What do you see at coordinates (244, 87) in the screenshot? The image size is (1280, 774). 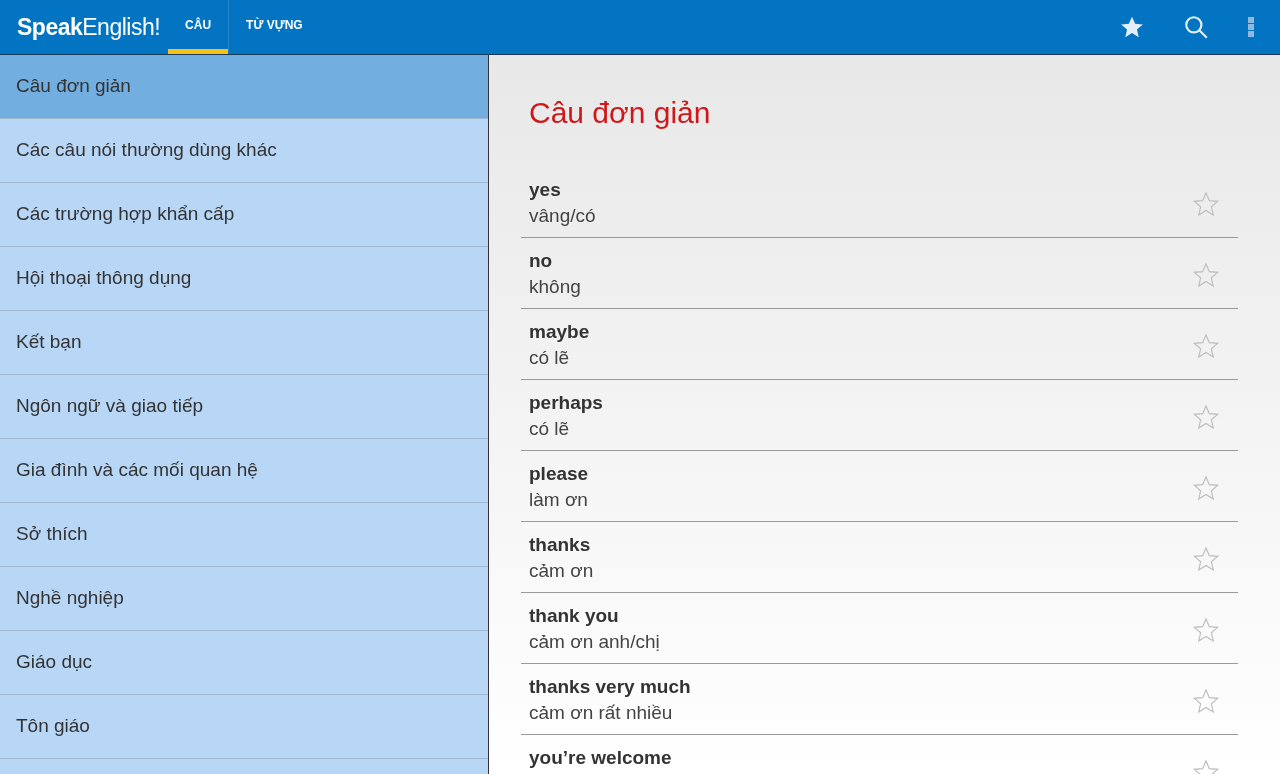 I see `category-item: Câu đơn giản` at bounding box center [244, 87].